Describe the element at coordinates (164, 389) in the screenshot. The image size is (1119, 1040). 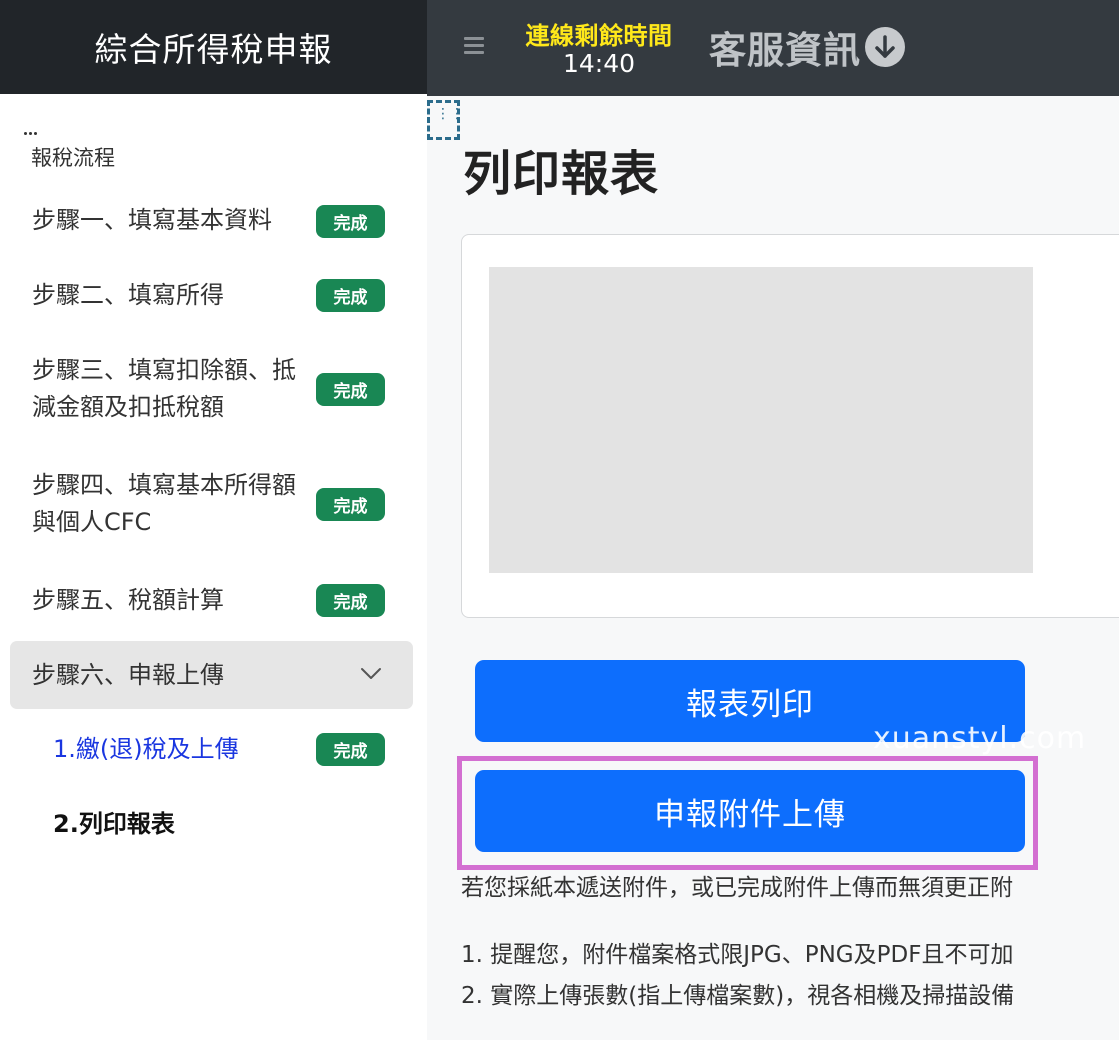
I see `sidebar-step-3: 步驟三、填寫扣除額、抵 減金額及扣抵稅額` at that location.